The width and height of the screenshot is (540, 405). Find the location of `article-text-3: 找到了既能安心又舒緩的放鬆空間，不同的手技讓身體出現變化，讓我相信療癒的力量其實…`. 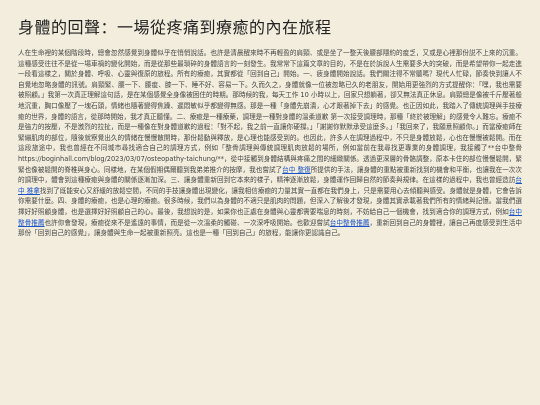

article-text-3: 找到了既能安心又舒緩的放鬆空間，不同的手技讓身體出現變化，讓我相信療癒的力量其實… is located at coordinates (270, 201).